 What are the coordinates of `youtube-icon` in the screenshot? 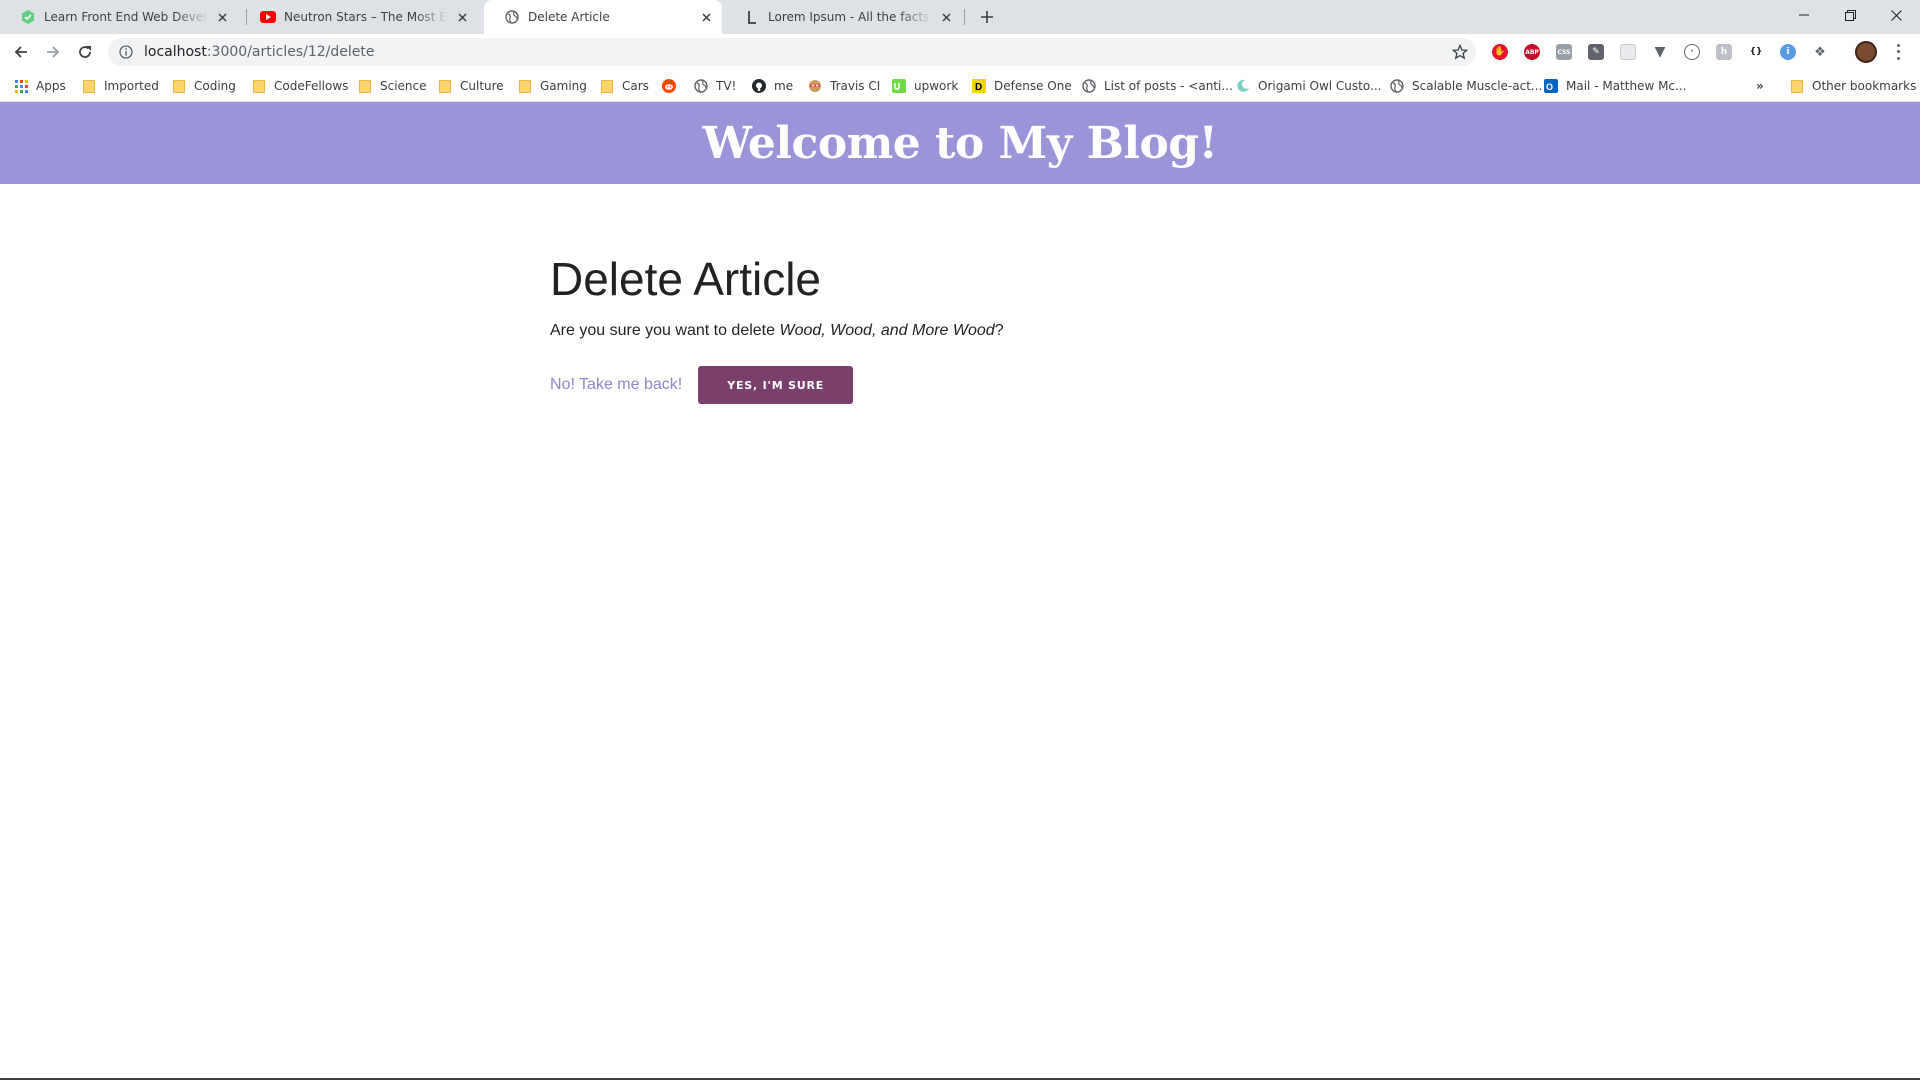 It's located at (268, 17).